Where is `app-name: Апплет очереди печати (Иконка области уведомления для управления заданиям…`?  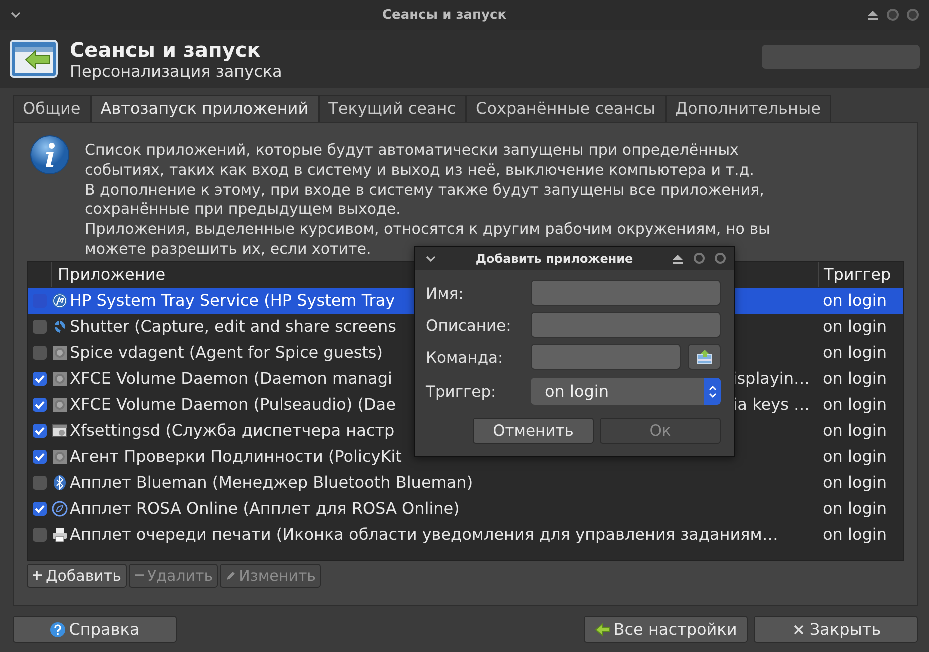 app-name: Апплет очереди печати (Иконка области уведомления для управления заданиям… is located at coordinates (424, 534).